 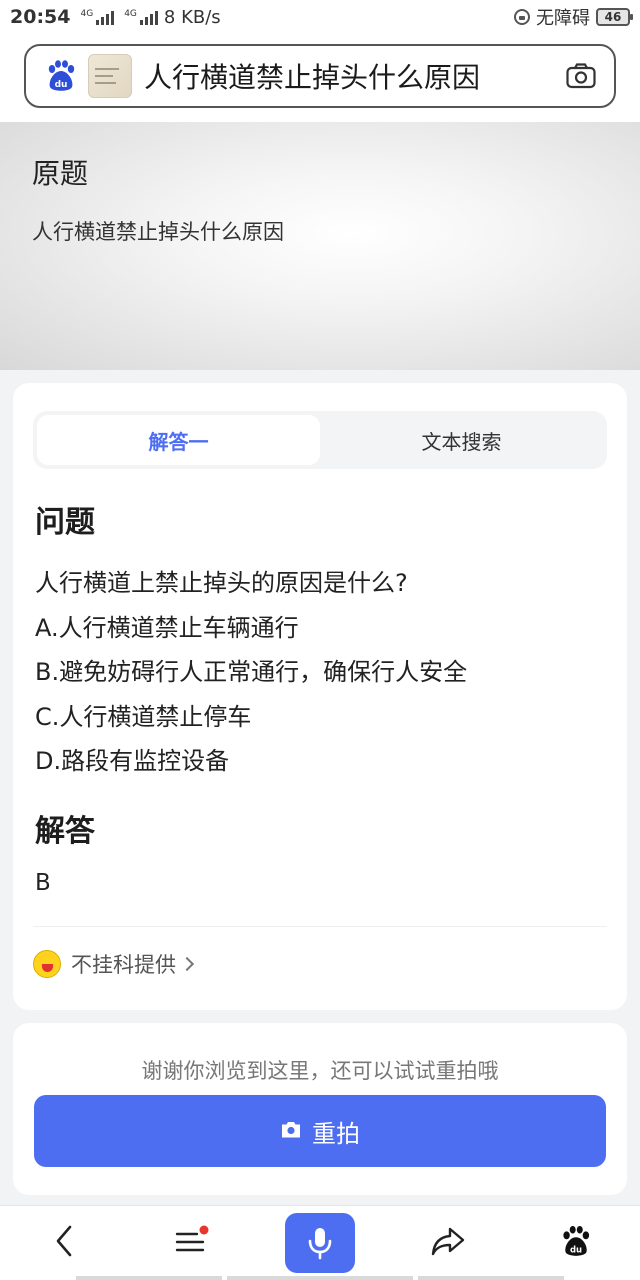 I want to click on back-icon, so click(x=64, y=1243).